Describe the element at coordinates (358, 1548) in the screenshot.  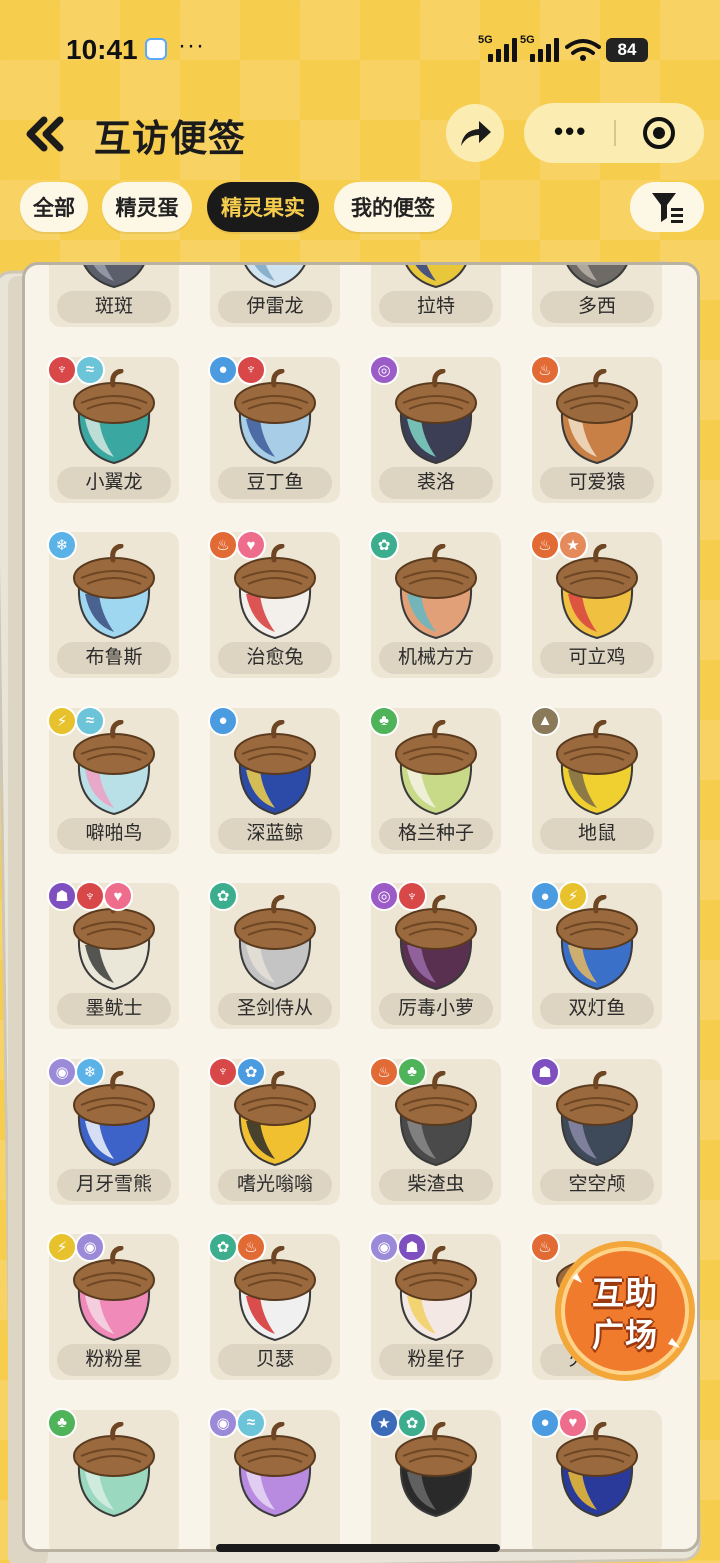
I see `home-indicator` at that location.